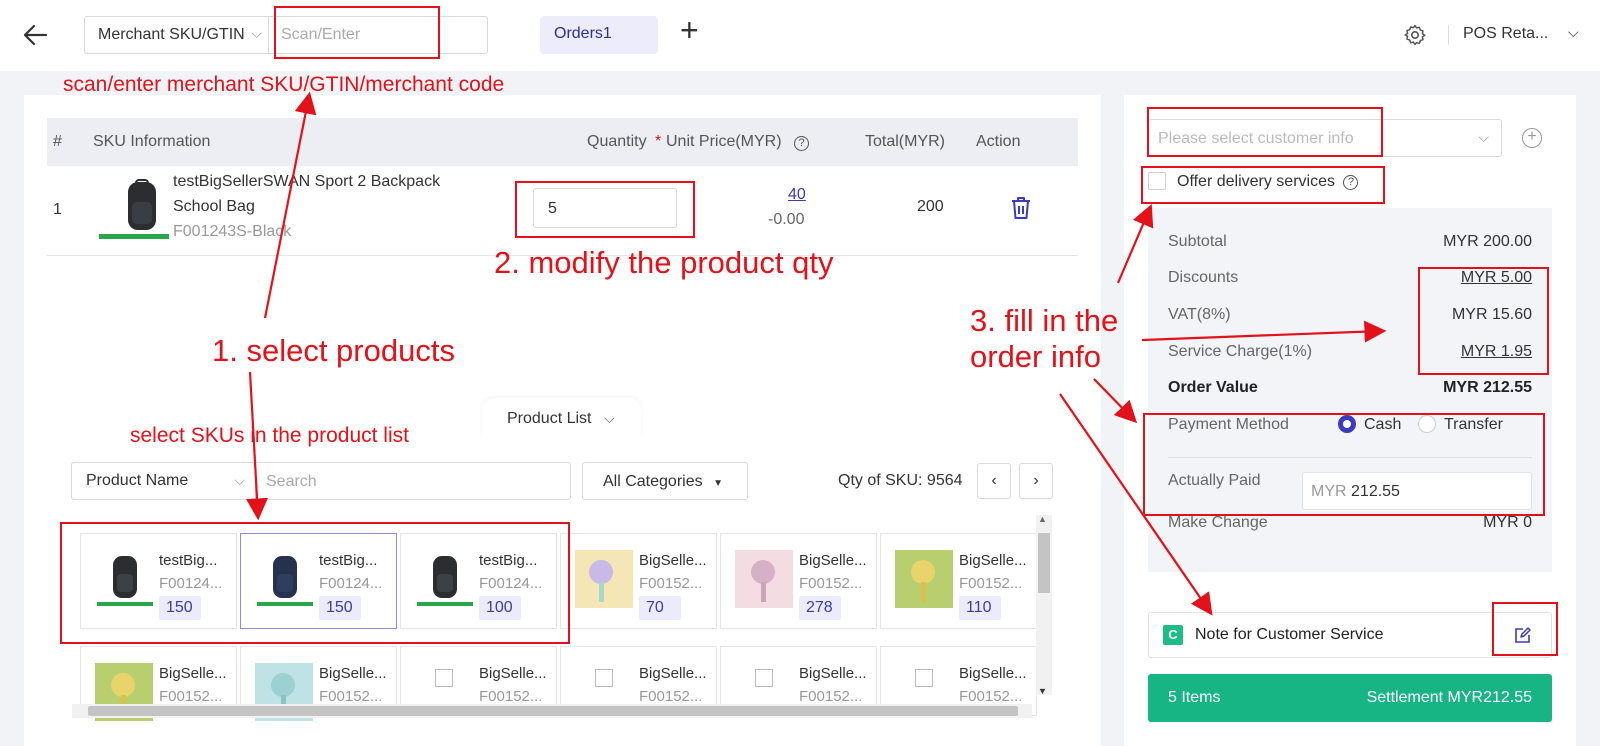 The height and width of the screenshot is (746, 1600). I want to click on annotation-box-payment, so click(1344, 464).